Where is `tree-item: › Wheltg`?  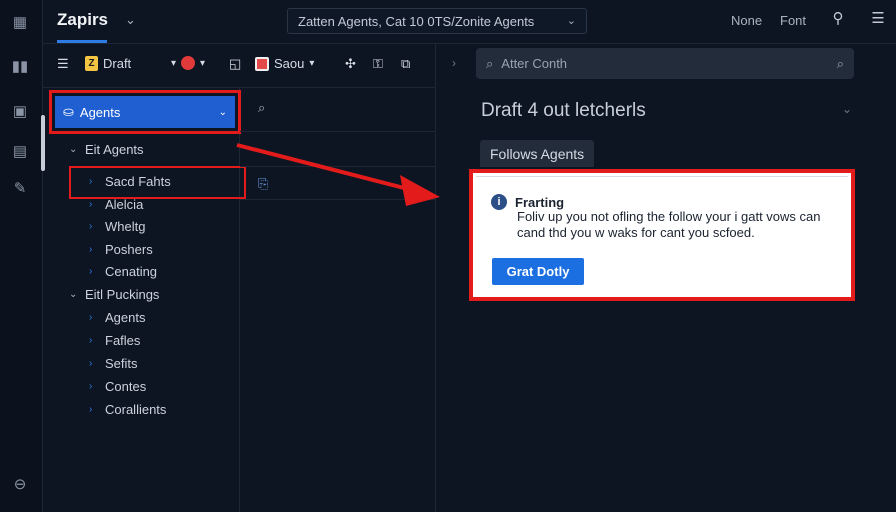
tree-item: › Wheltg is located at coordinates (117, 226).